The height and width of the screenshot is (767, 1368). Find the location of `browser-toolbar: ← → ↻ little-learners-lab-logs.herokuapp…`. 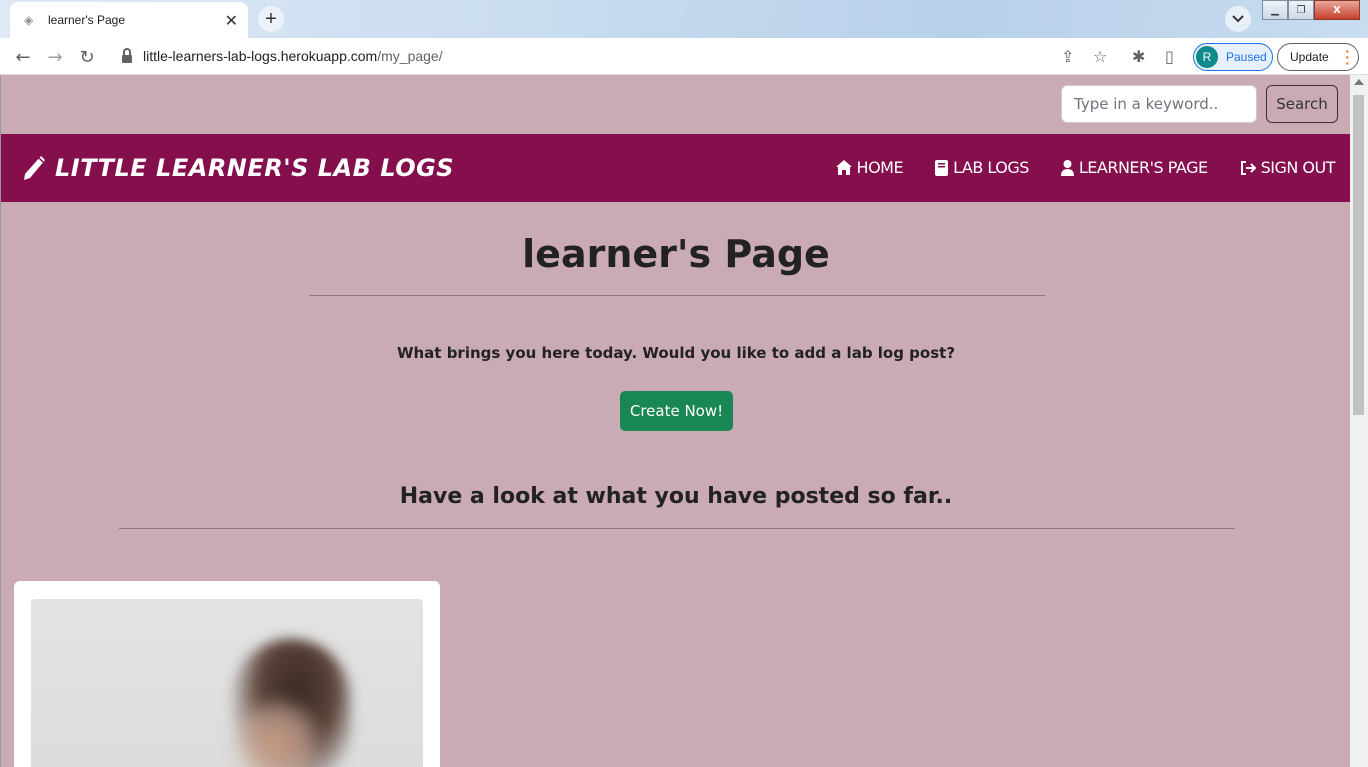

browser-toolbar: ← → ↻ little-learners-lab-logs.herokuapp… is located at coordinates (684, 56).